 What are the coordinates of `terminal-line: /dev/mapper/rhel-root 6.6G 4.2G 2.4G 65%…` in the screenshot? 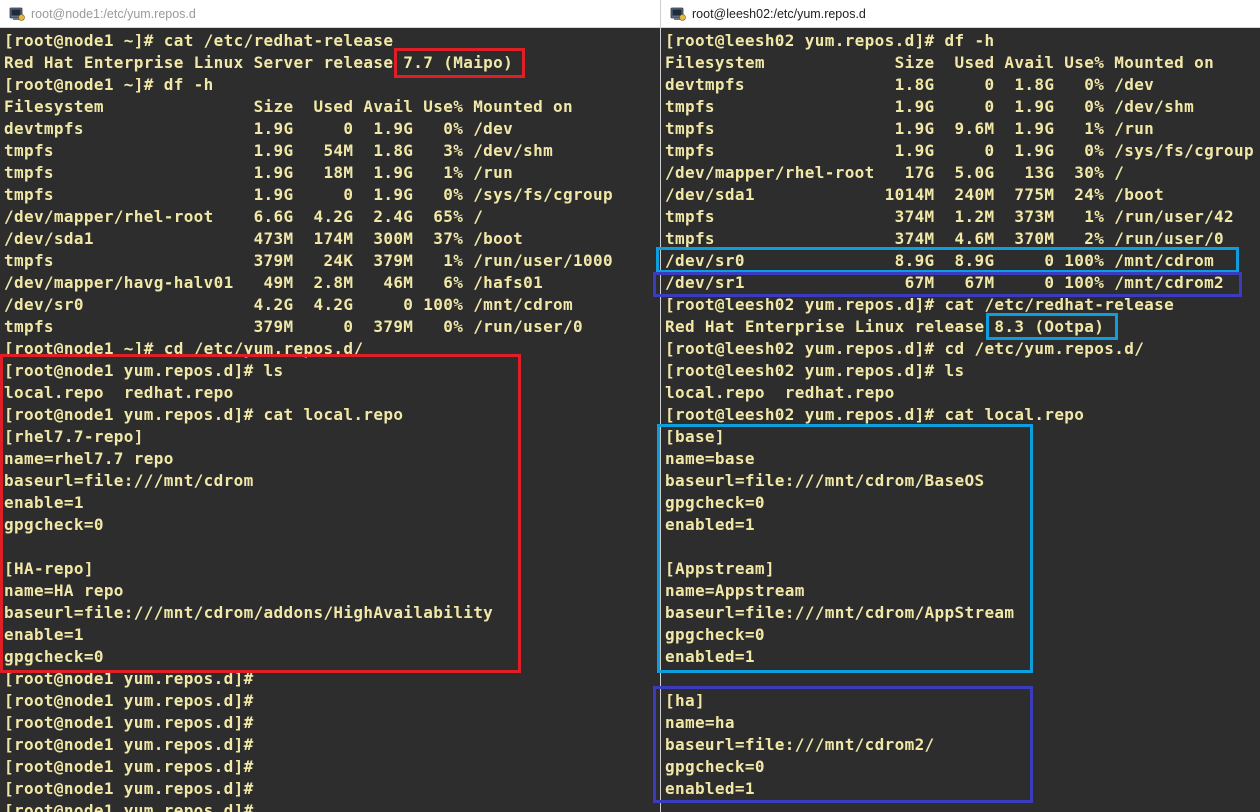 It's located at (244, 216).